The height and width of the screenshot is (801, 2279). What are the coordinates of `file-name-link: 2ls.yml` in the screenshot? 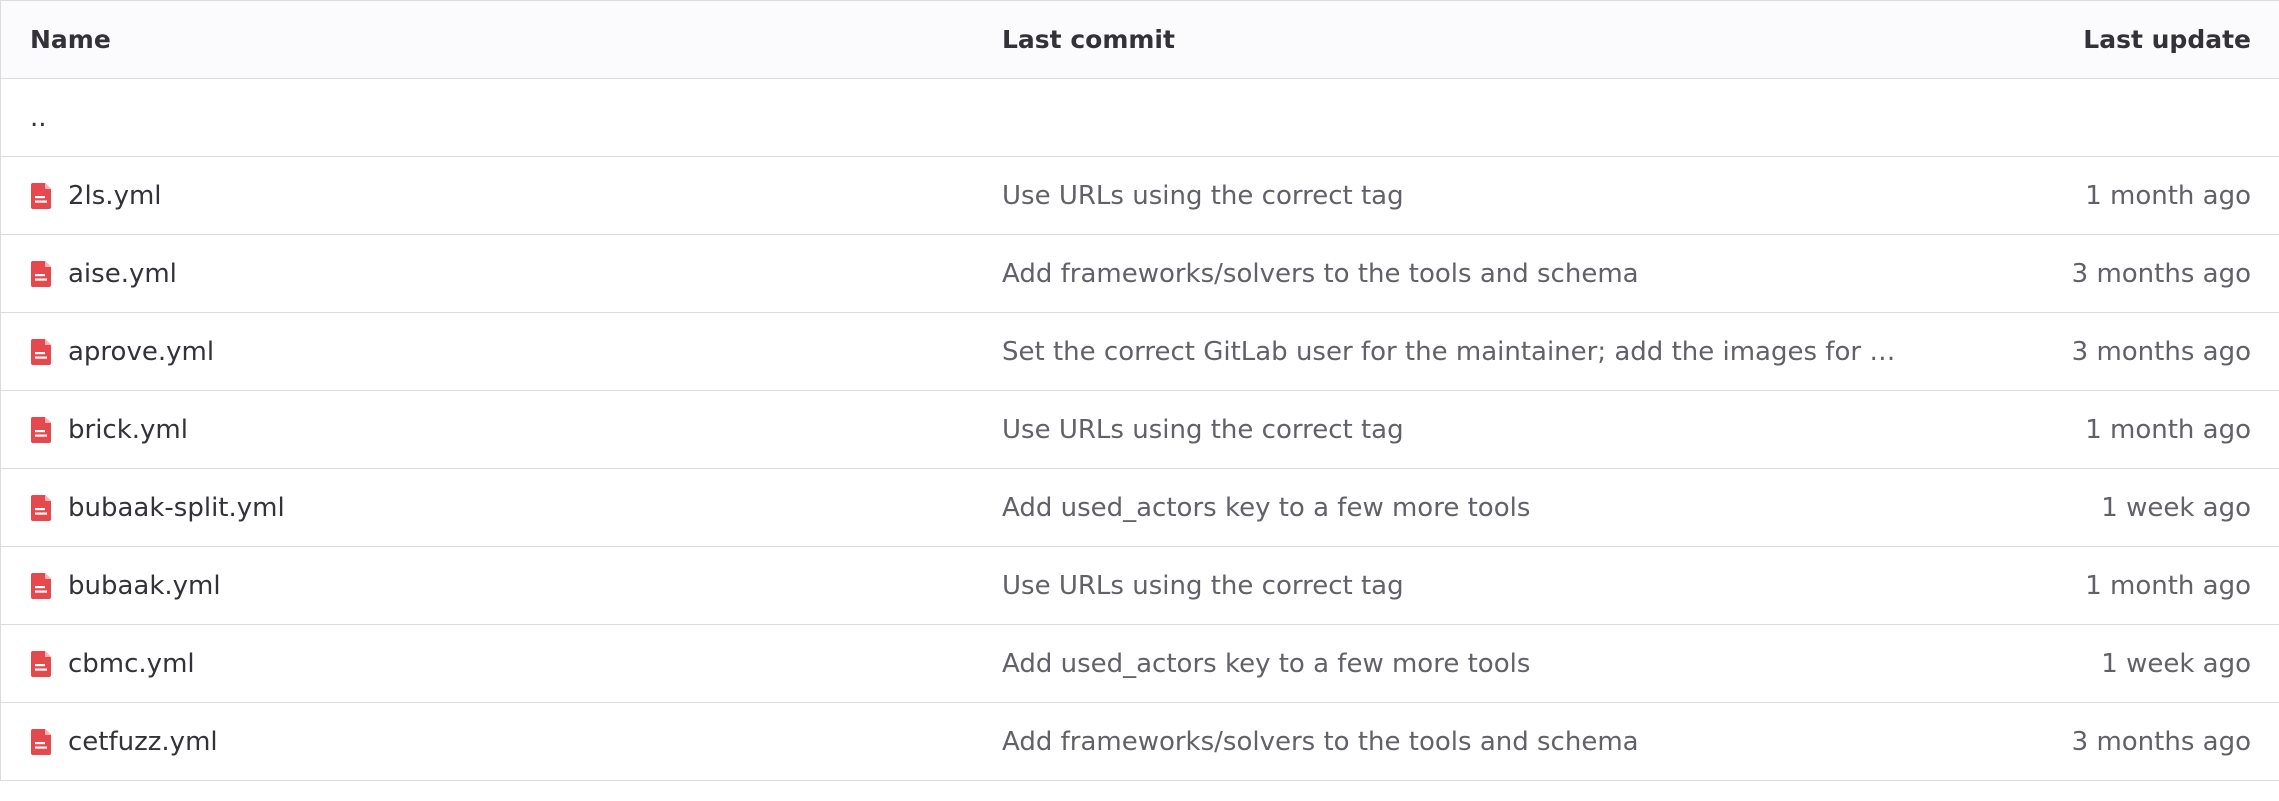 It's located at (115, 196).